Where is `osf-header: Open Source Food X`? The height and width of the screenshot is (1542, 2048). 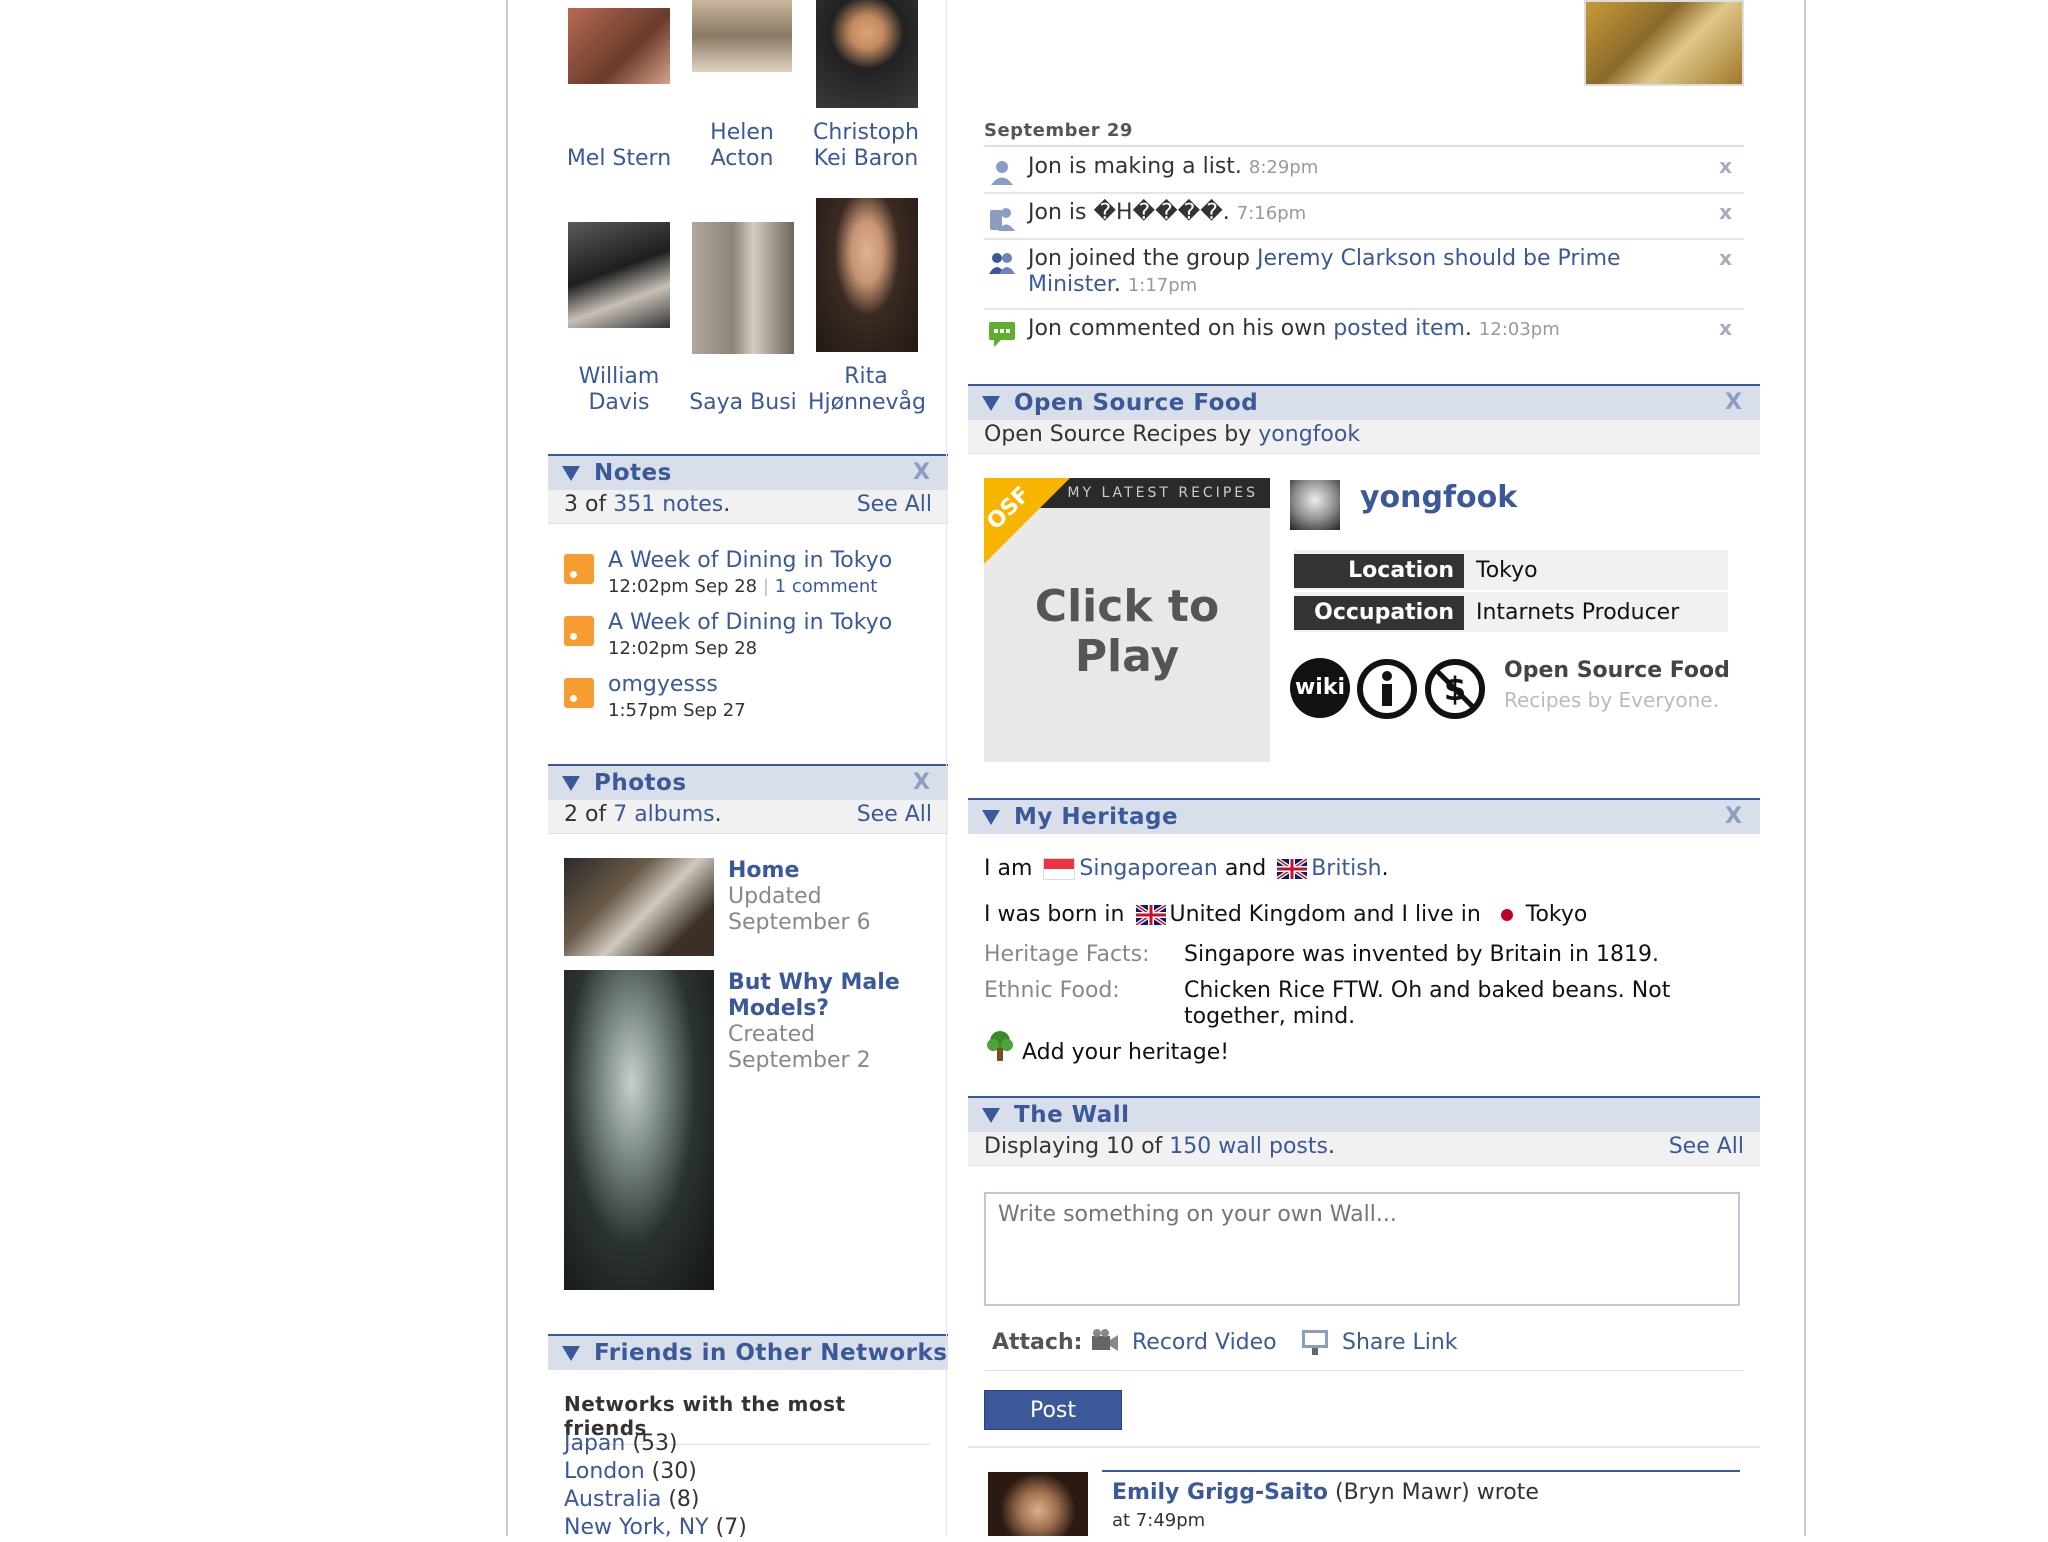 osf-header: Open Source Food X is located at coordinates (1364, 402).